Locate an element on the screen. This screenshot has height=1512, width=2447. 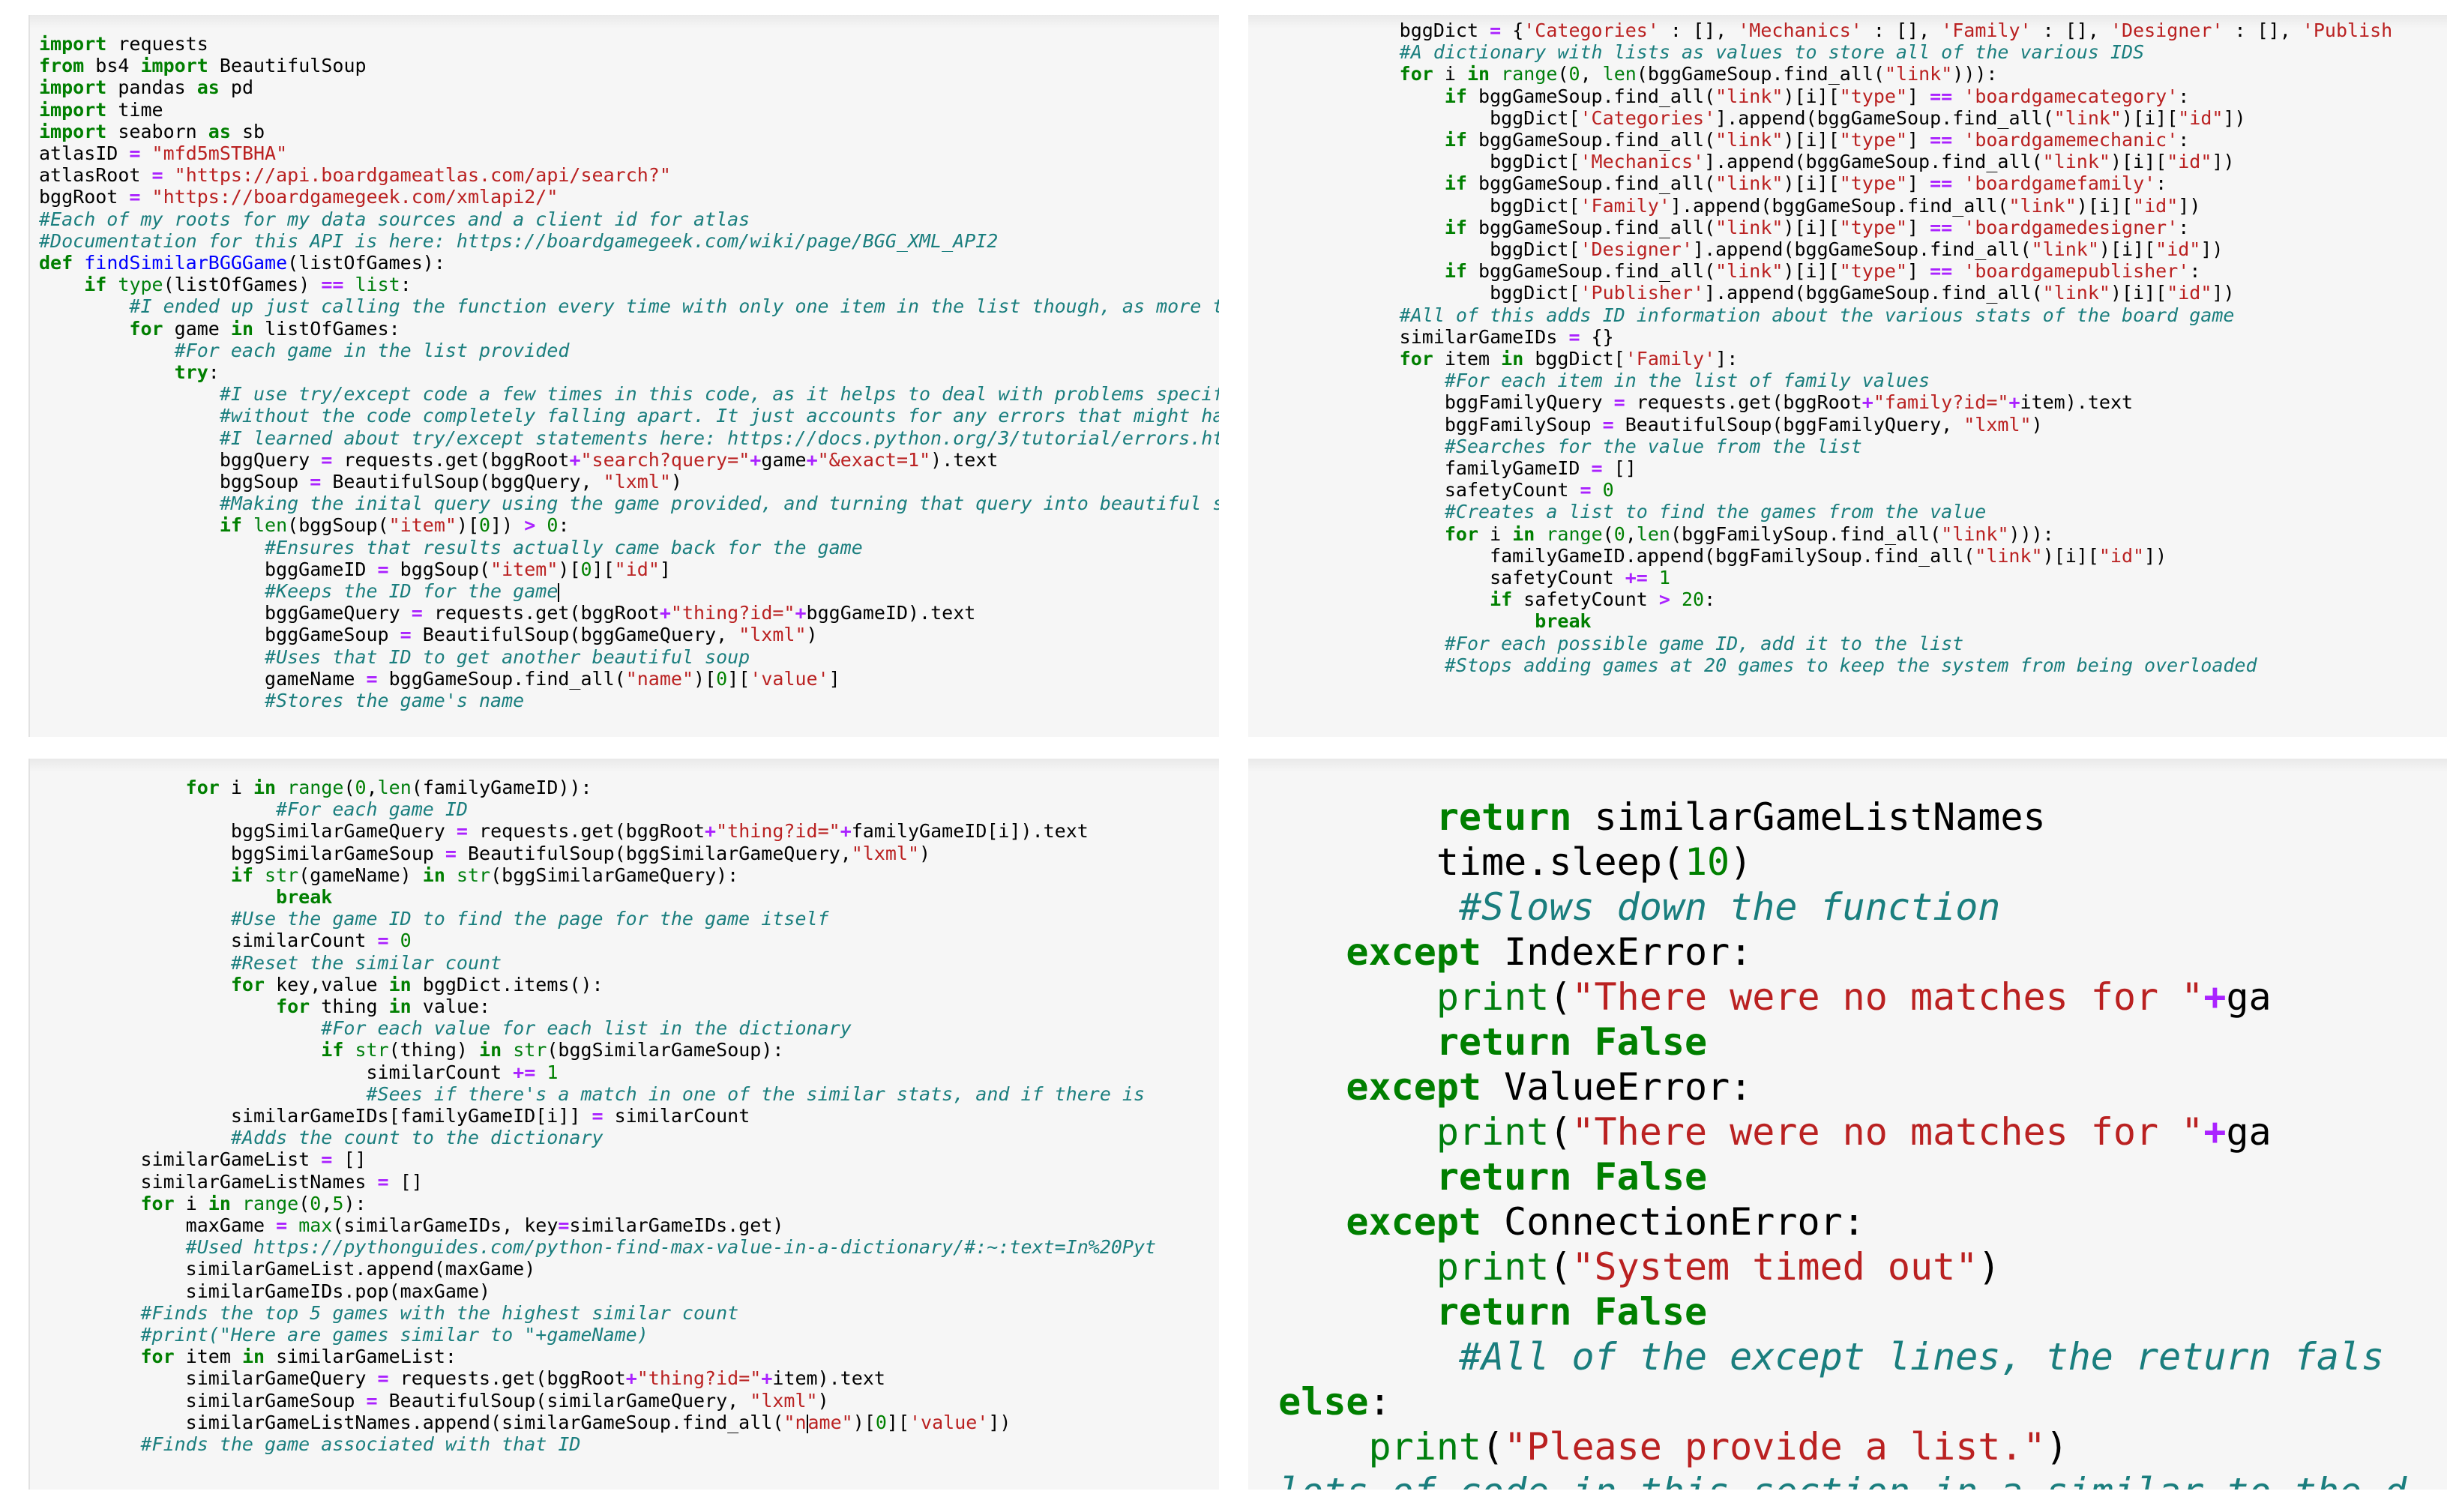
text-cursor is located at coordinates (559, 593).